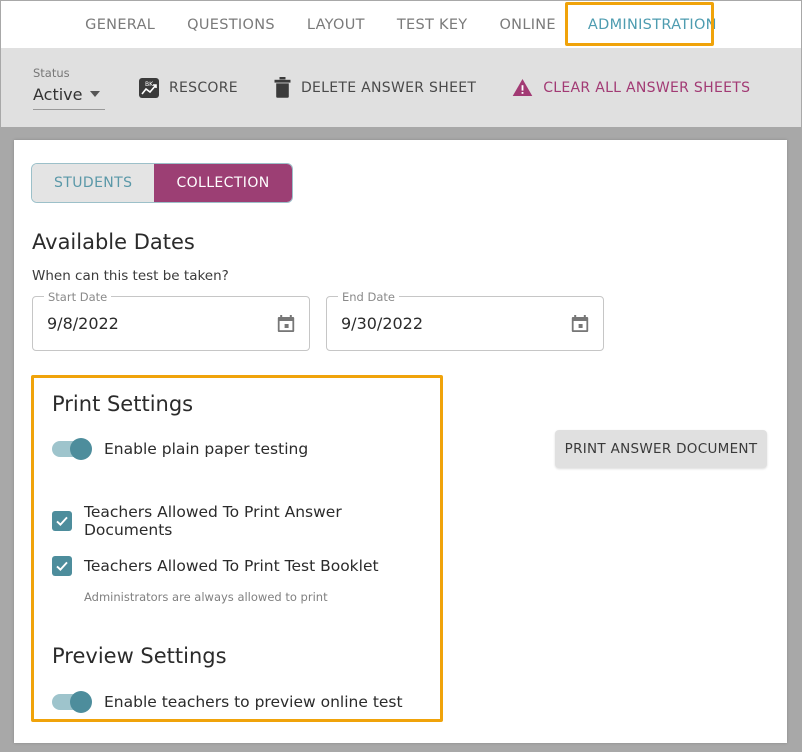 The width and height of the screenshot is (802, 752). I want to click on preview-settings-heading: Preview Settings, so click(139, 656).